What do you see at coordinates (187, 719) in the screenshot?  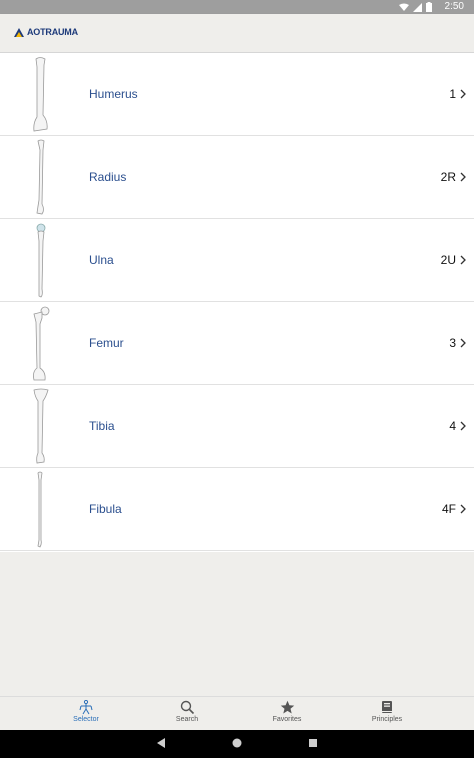 I see `tab-search-label: Search` at bounding box center [187, 719].